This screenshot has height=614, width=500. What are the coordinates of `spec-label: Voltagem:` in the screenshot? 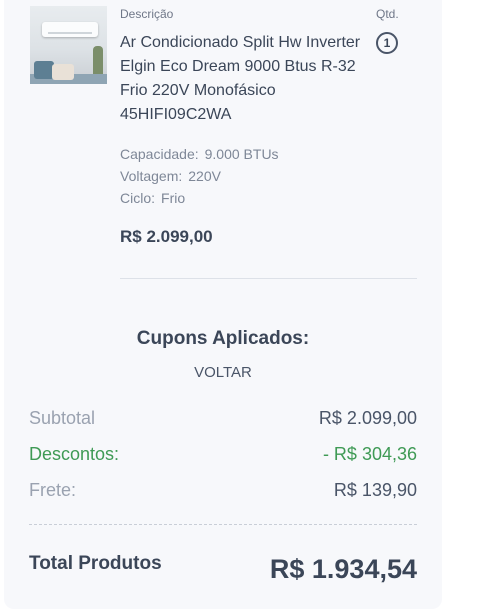 It's located at (151, 176).